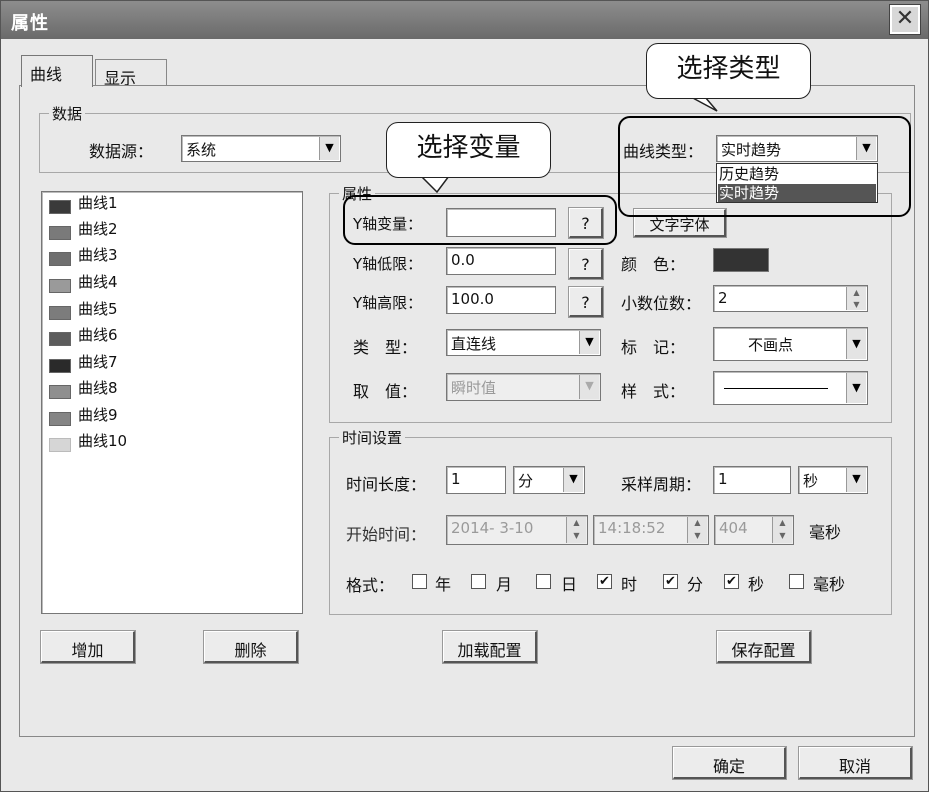  I want to click on list-item-label: 曲线1, so click(98, 203).